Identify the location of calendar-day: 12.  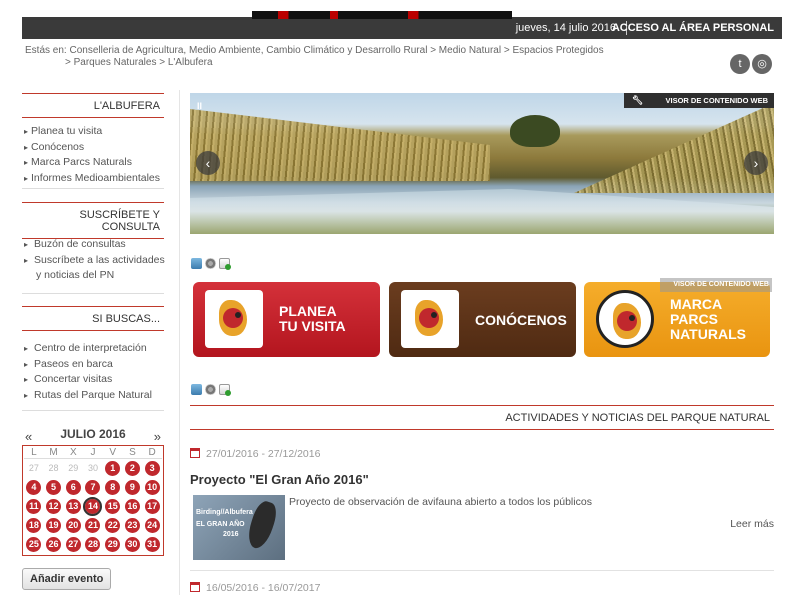
(54, 506).